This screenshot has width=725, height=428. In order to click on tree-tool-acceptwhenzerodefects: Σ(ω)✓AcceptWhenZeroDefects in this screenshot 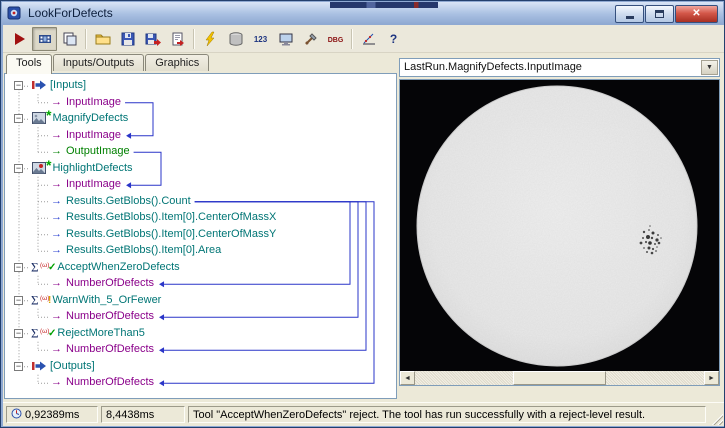, I will do `click(200, 267)`.